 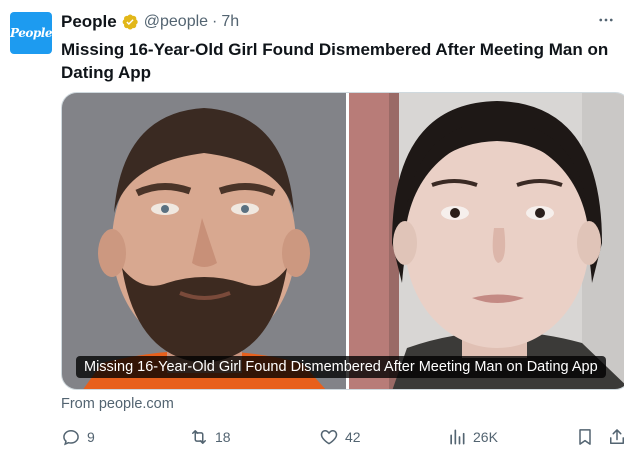 I want to click on reply-count: 9, so click(x=91, y=437).